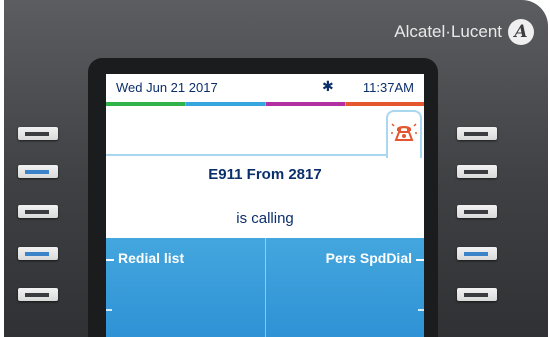 This screenshot has height=337, width=550. I want to click on brand-logo-icon: A, so click(521, 32).